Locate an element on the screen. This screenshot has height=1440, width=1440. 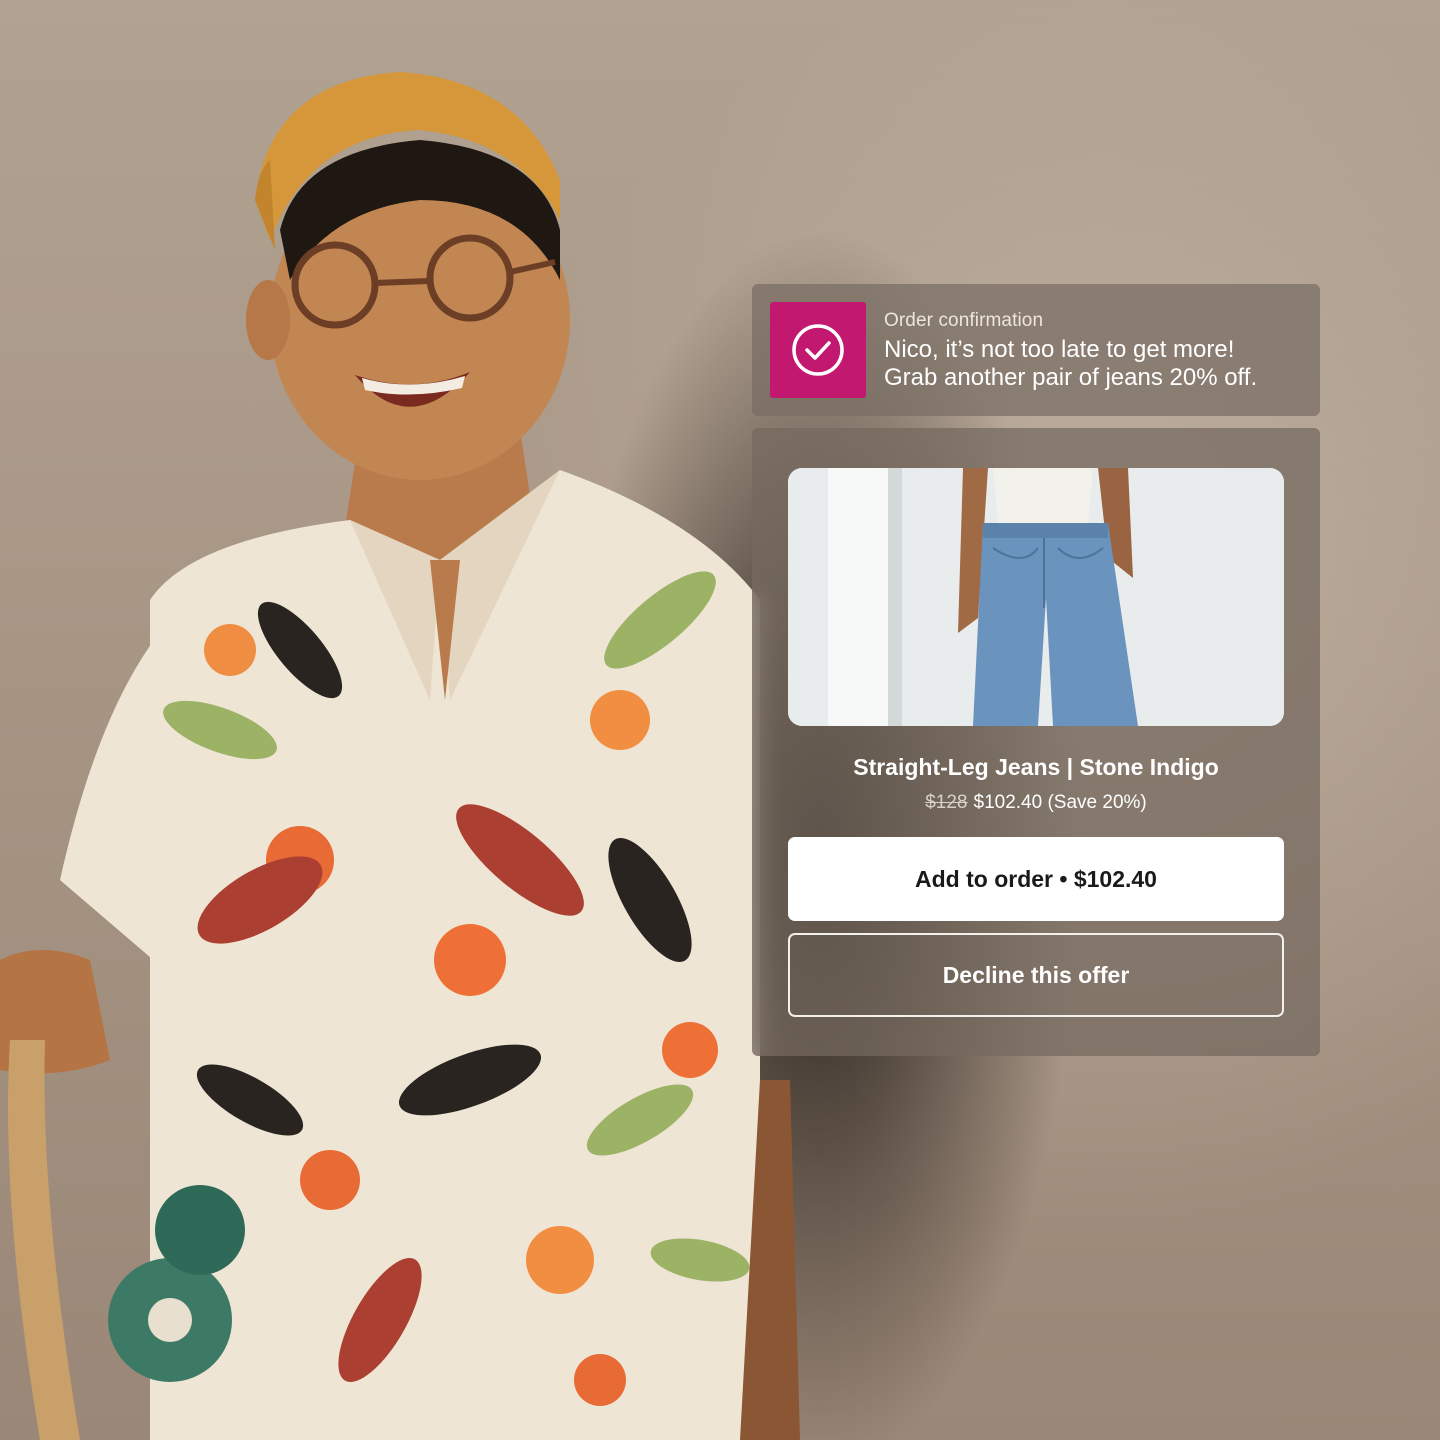
notification-message-line2: Grab another pair of jeans 20% off. is located at coordinates (1071, 377).